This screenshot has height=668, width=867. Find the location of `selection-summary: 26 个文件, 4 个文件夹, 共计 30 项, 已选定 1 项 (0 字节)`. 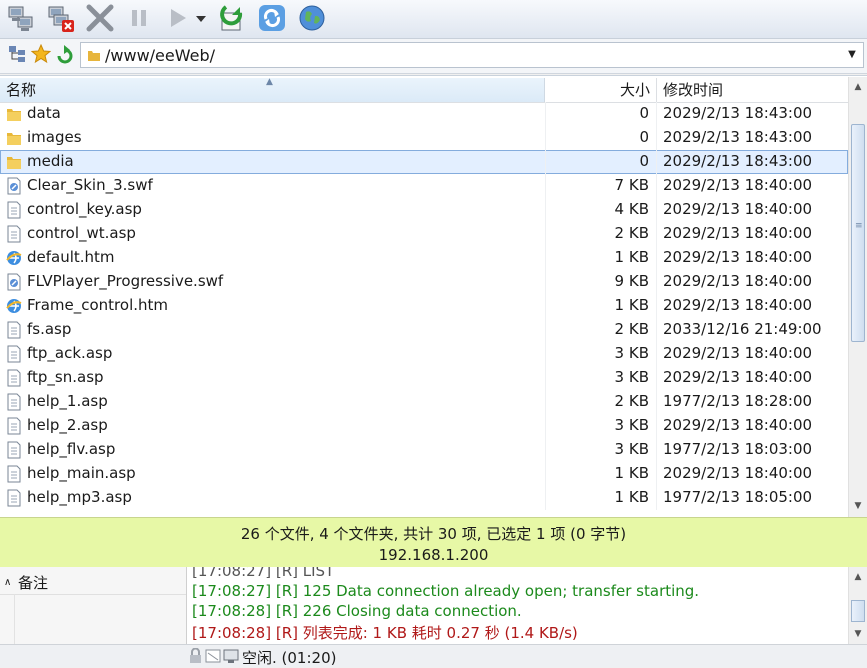

selection-summary: 26 个文件, 4 个文件夹, 共计 30 项, 已选定 1 项 (0 字节) is located at coordinates (433, 534).